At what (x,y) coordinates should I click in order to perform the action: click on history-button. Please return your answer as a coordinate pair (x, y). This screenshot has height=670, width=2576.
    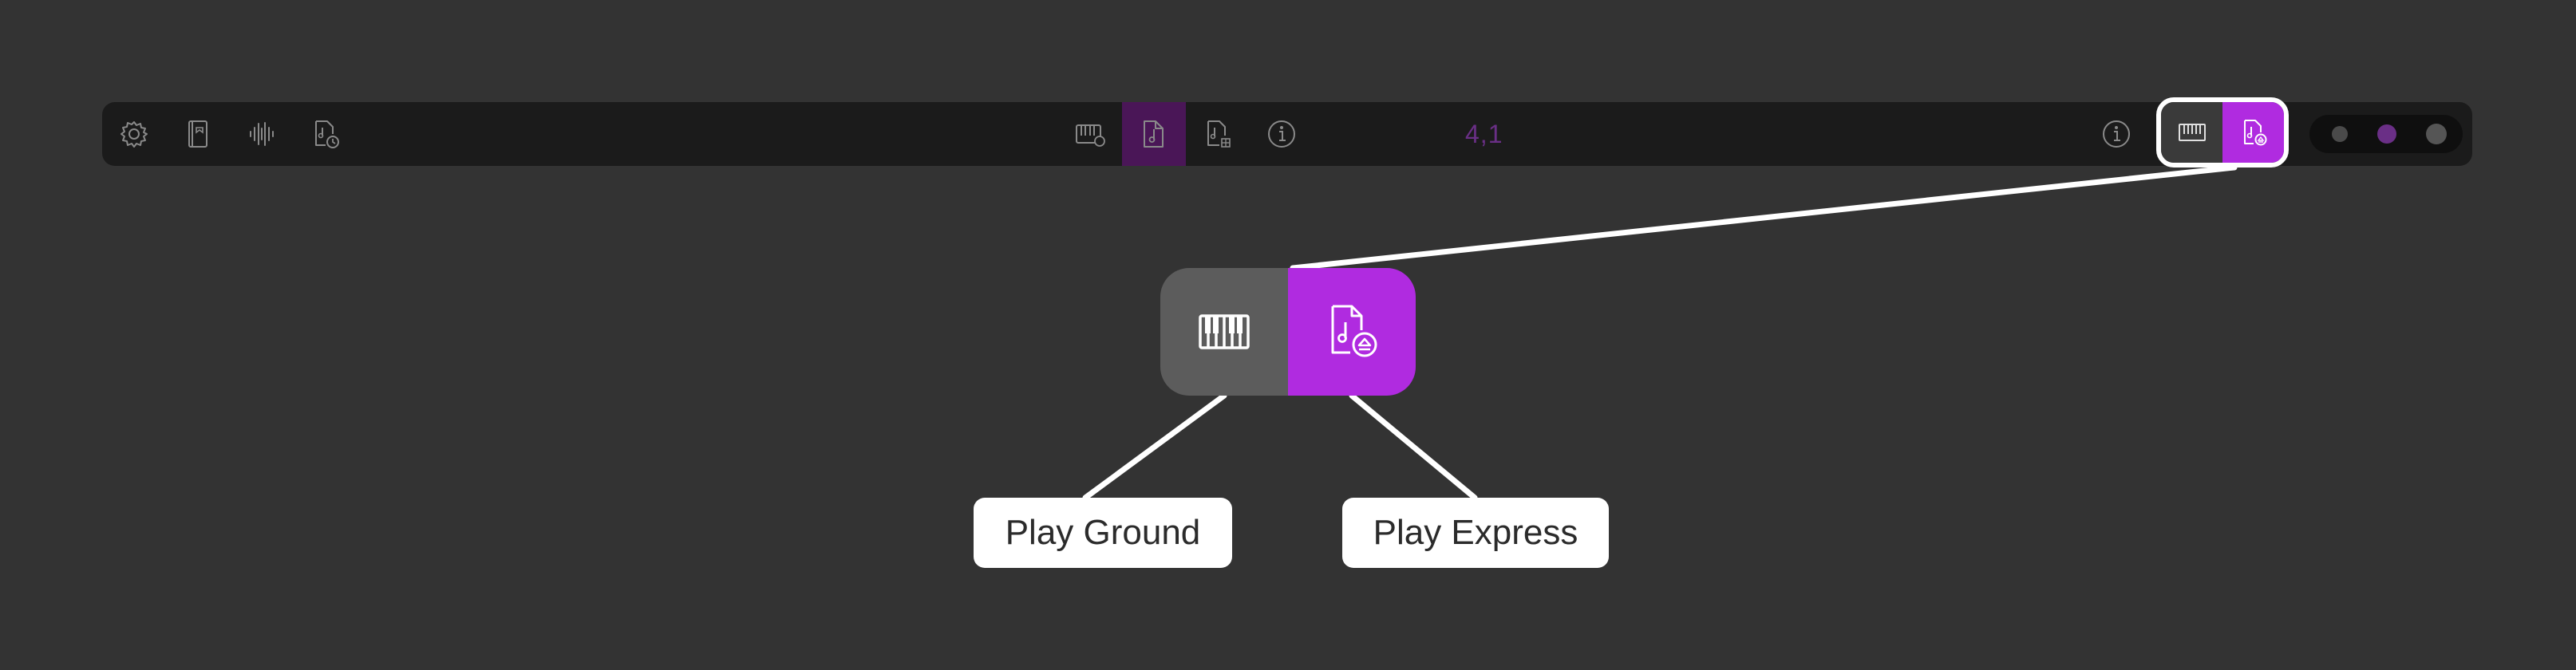
    Looking at the image, I should click on (326, 134).